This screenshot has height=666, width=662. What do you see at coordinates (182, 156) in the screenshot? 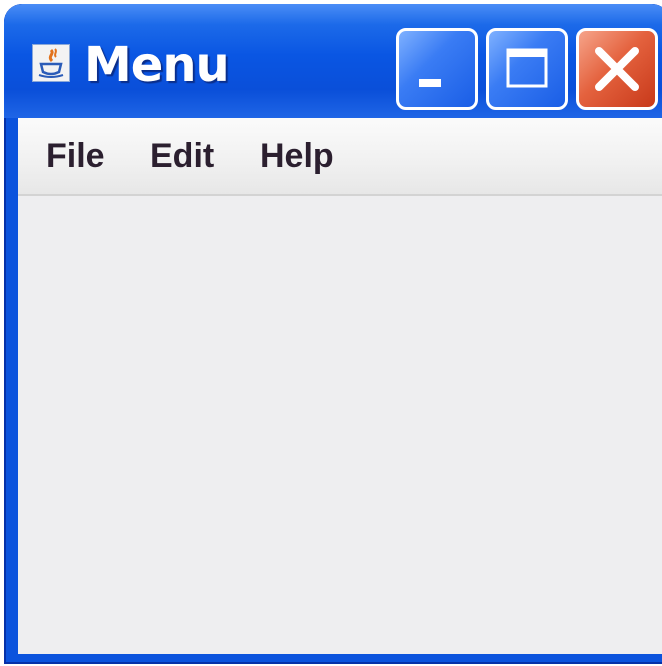
I see `menu-edit: Edit` at bounding box center [182, 156].